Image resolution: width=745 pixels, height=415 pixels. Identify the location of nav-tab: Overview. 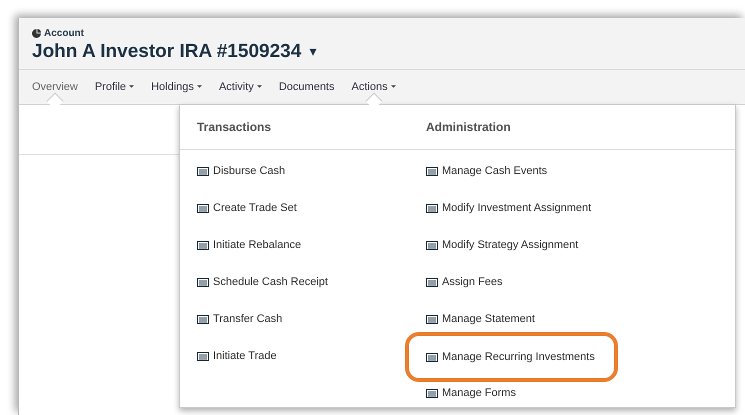
(55, 87).